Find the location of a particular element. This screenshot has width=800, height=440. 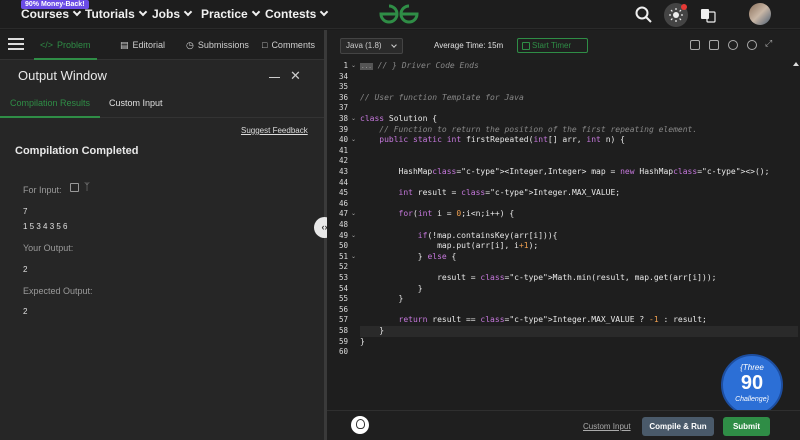

code-line: class Solution { is located at coordinates (579, 119).